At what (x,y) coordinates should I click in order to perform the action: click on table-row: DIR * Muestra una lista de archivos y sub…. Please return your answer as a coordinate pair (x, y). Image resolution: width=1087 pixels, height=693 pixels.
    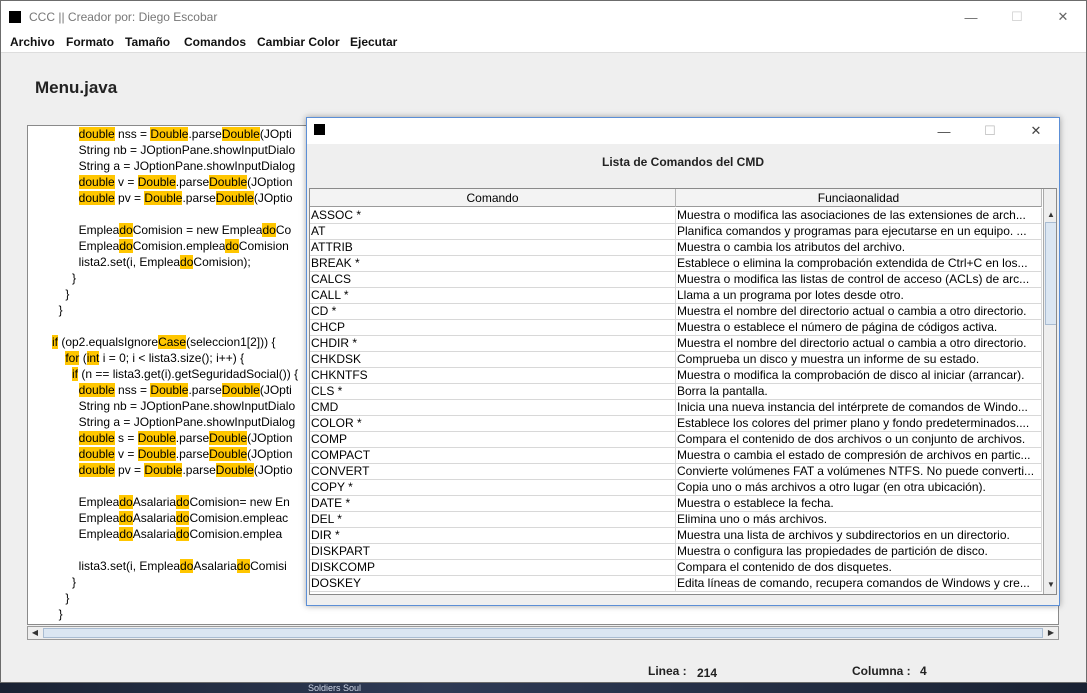
    Looking at the image, I should click on (676, 536).